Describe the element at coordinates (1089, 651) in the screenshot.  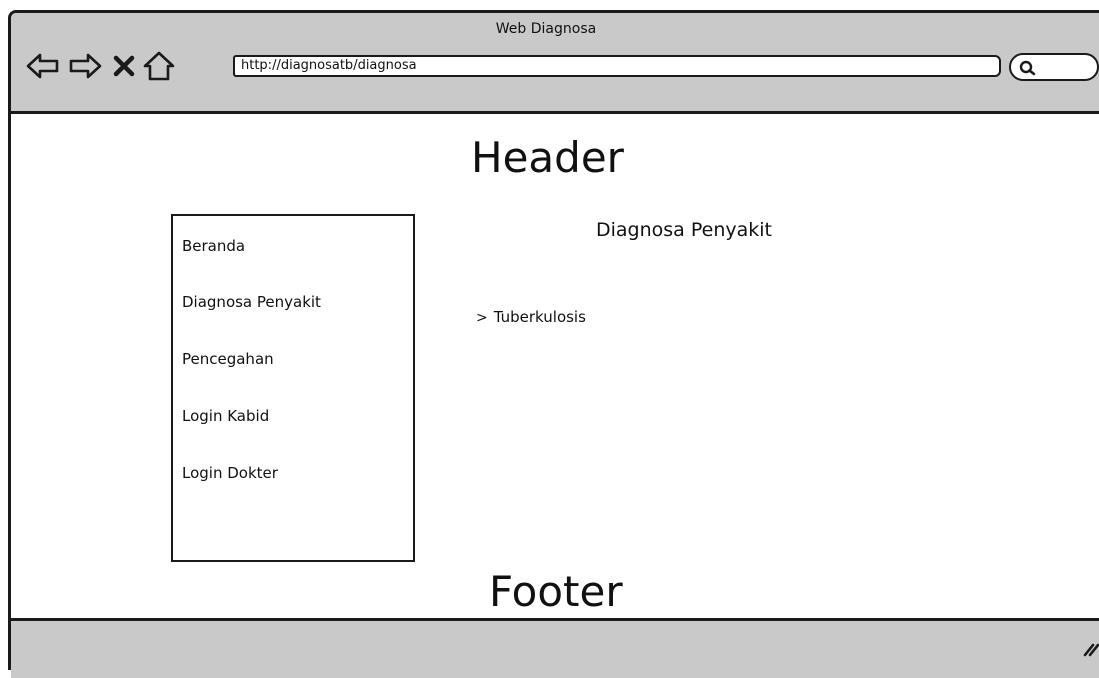
I see `resize-grip-icon` at that location.